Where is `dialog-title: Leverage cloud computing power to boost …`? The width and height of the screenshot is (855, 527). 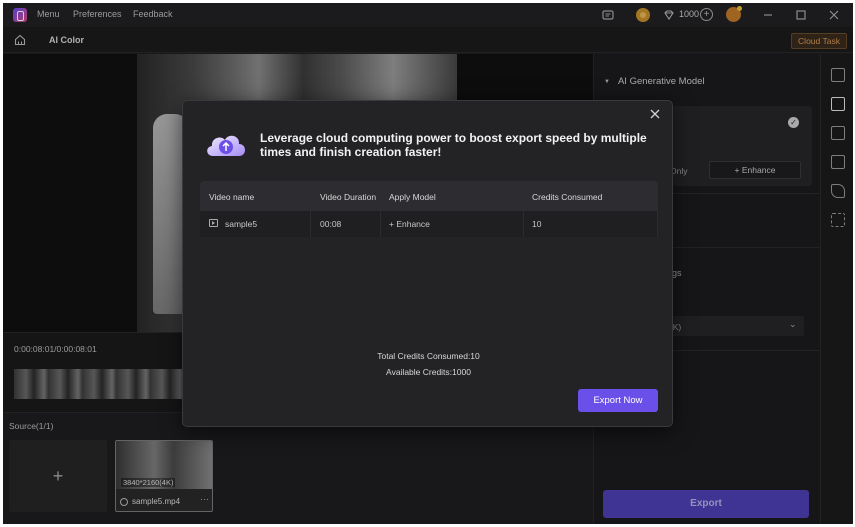 dialog-title: Leverage cloud computing power to boost … is located at coordinates (453, 145).